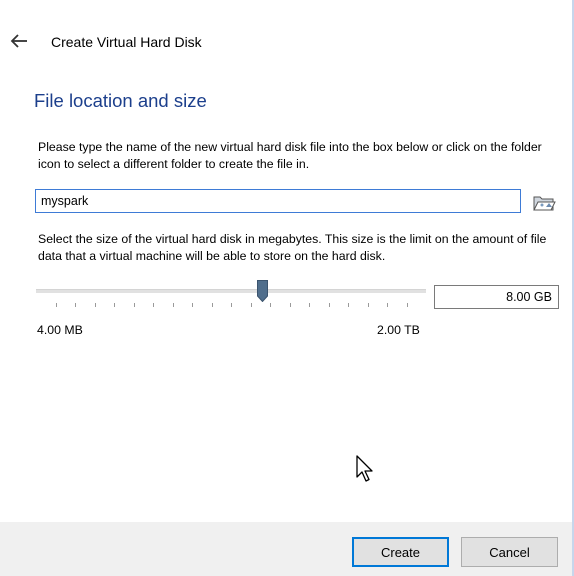  I want to click on choose-folder-button, so click(544, 202).